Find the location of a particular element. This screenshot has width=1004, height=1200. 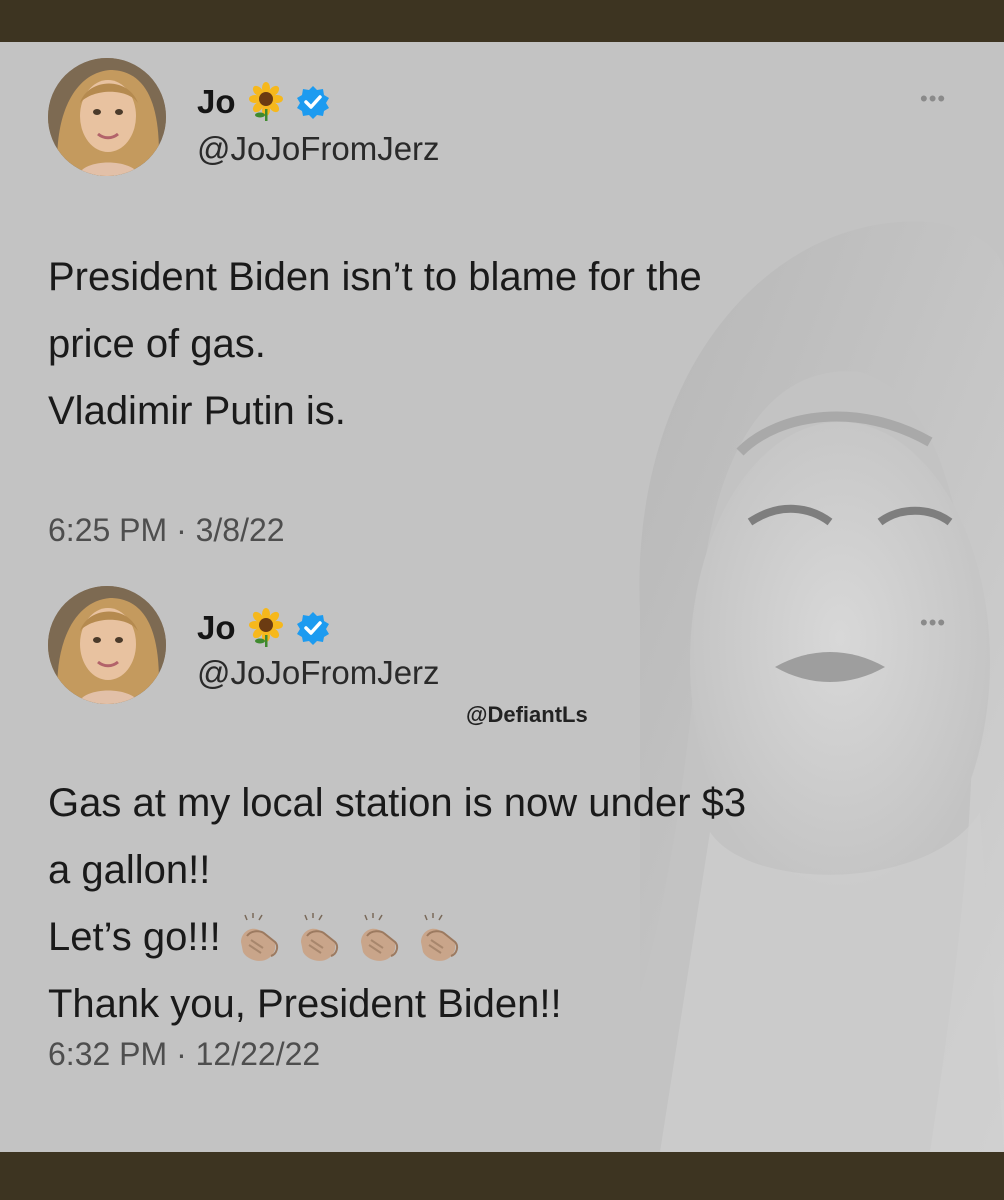

tweet-text-line: Let’s go!!! is located at coordinates (397, 937).